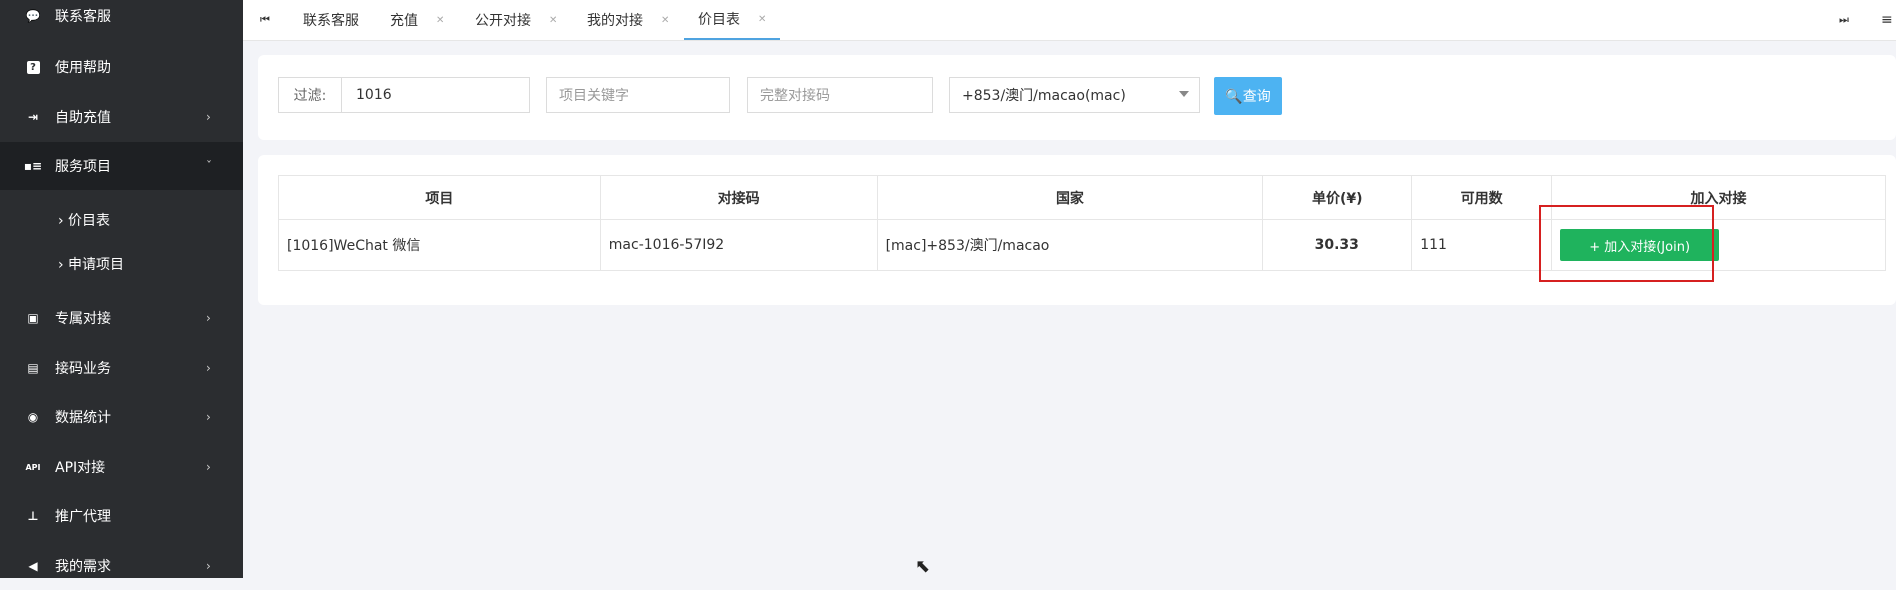  I want to click on tab-label: 充值, so click(404, 21).